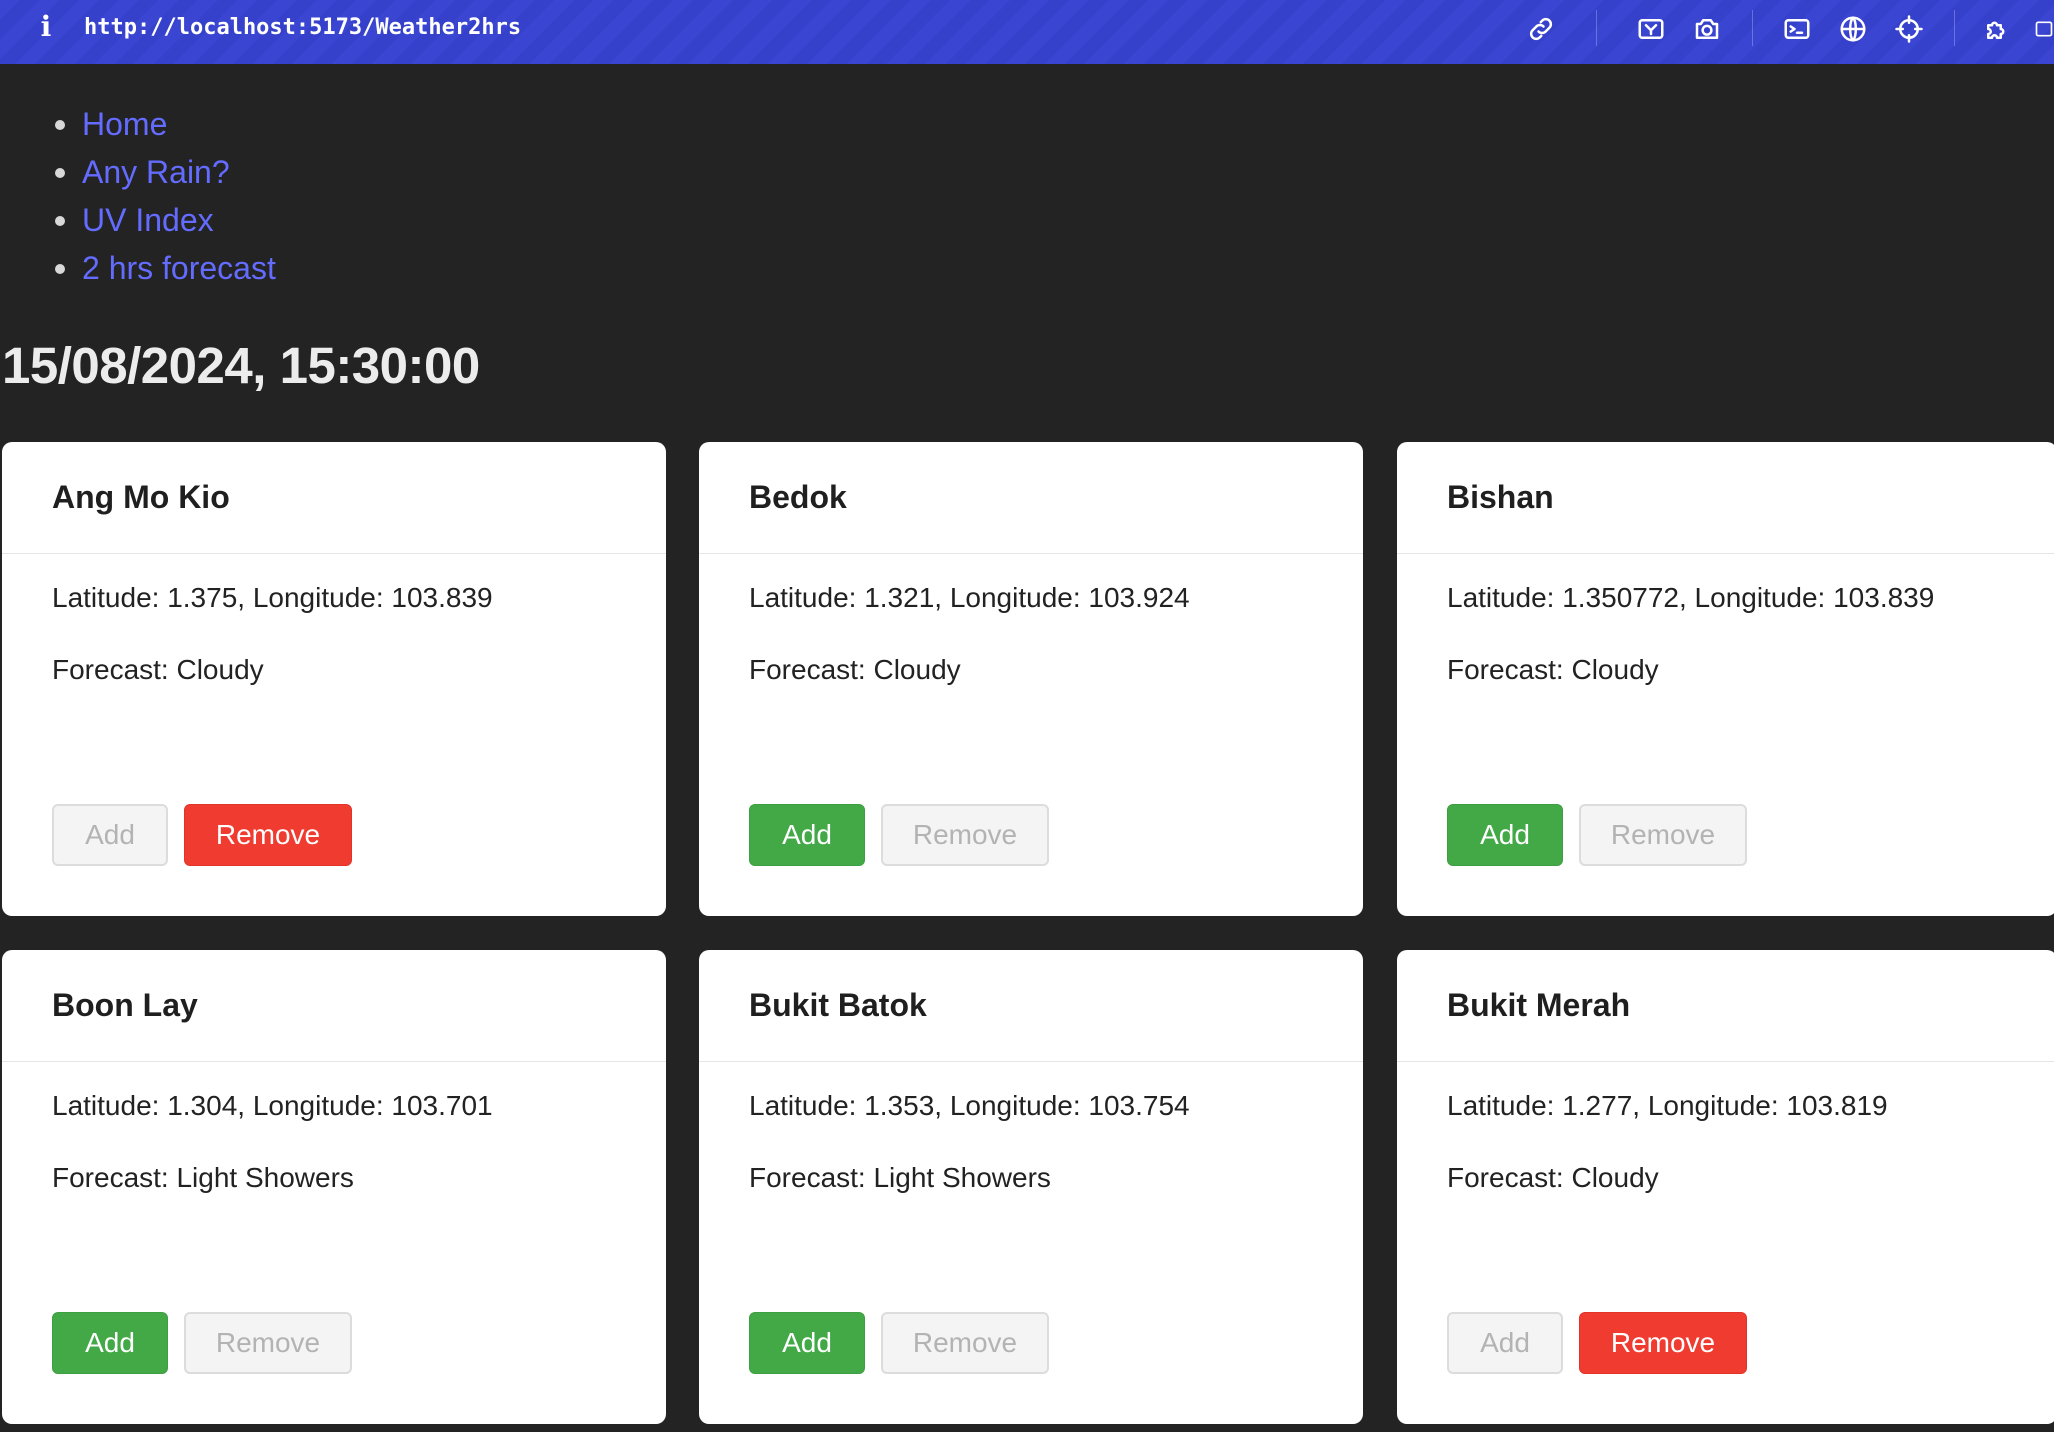 The image size is (2054, 1432). Describe the element at coordinates (1031, 498) in the screenshot. I see `card-header: Bedok` at that location.